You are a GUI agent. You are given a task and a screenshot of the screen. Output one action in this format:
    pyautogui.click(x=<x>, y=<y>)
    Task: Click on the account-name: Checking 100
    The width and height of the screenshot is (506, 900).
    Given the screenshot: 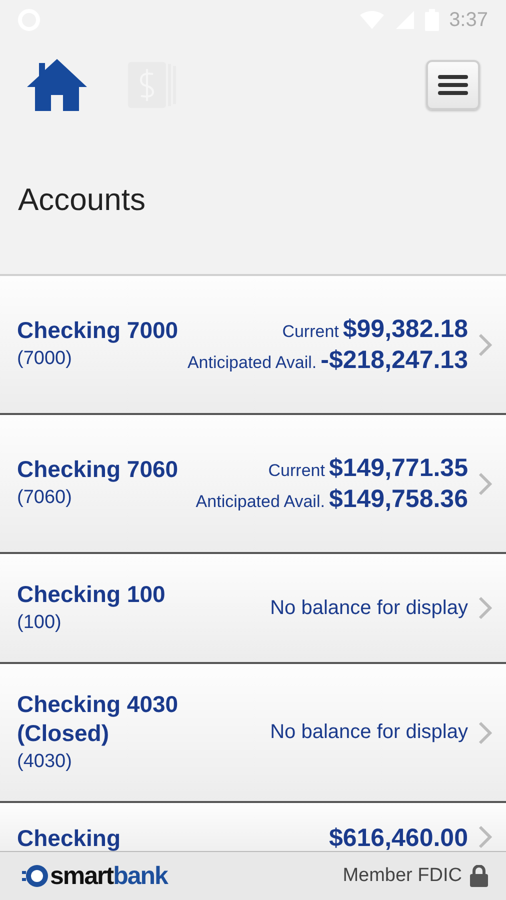 What is the action you would take?
    pyautogui.click(x=91, y=594)
    